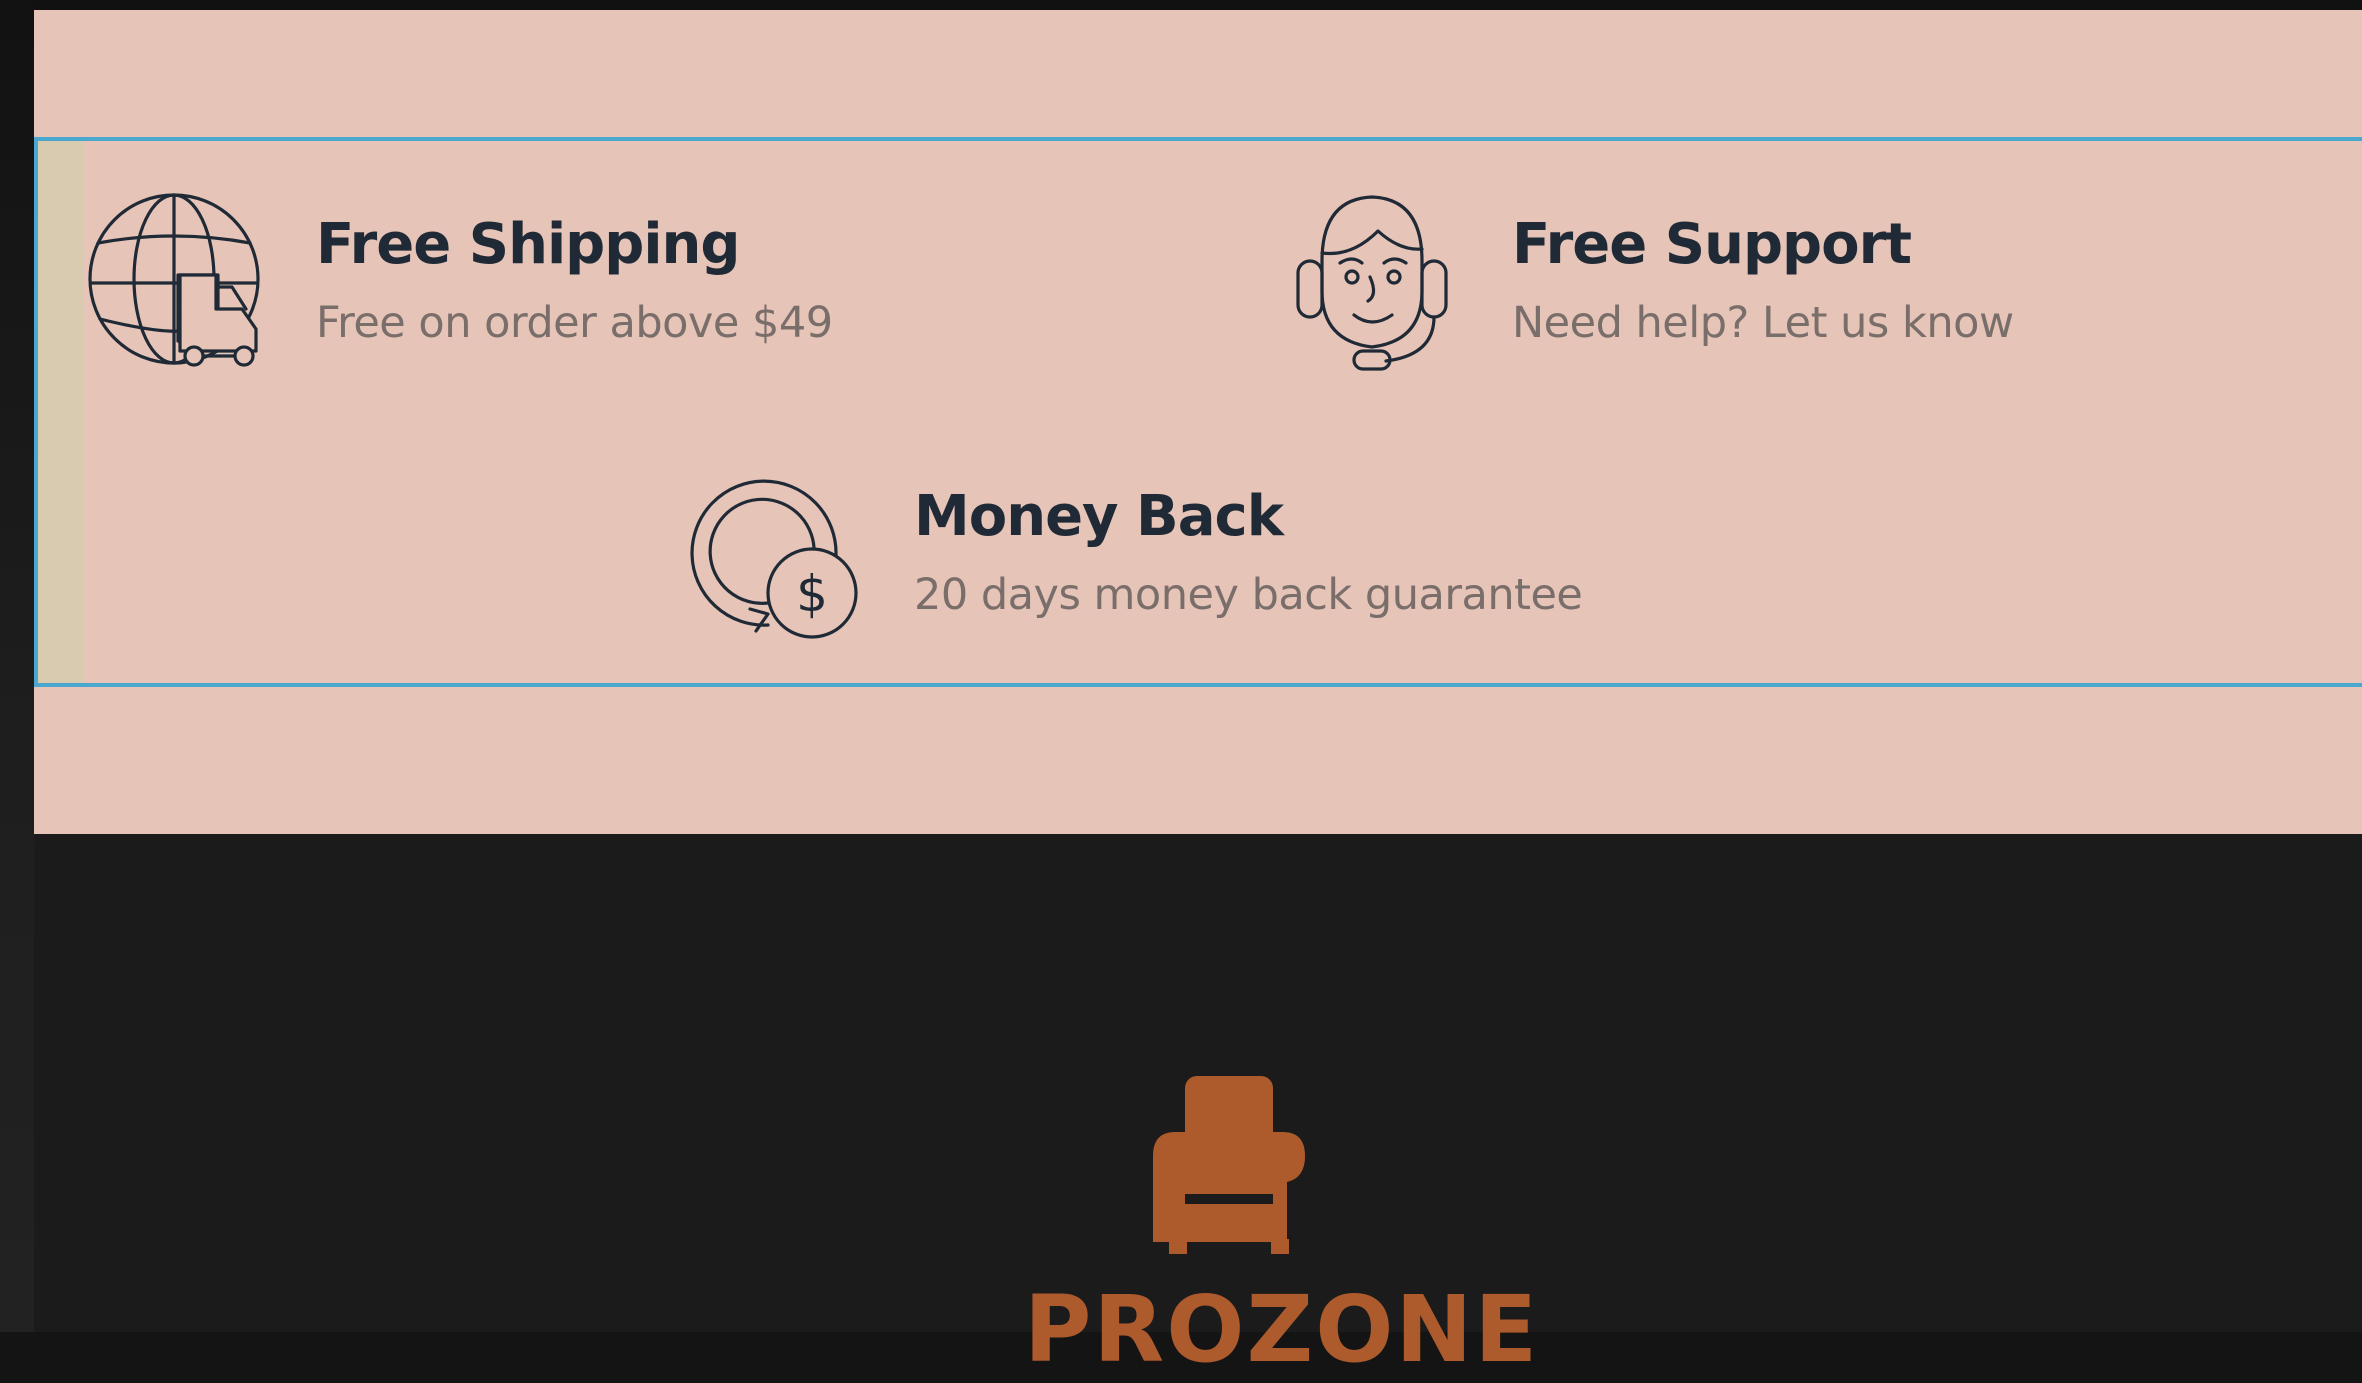 This screenshot has width=2362, height=1383. What do you see at coordinates (774, 553) in the screenshot?
I see `money-back-icon: $` at bounding box center [774, 553].